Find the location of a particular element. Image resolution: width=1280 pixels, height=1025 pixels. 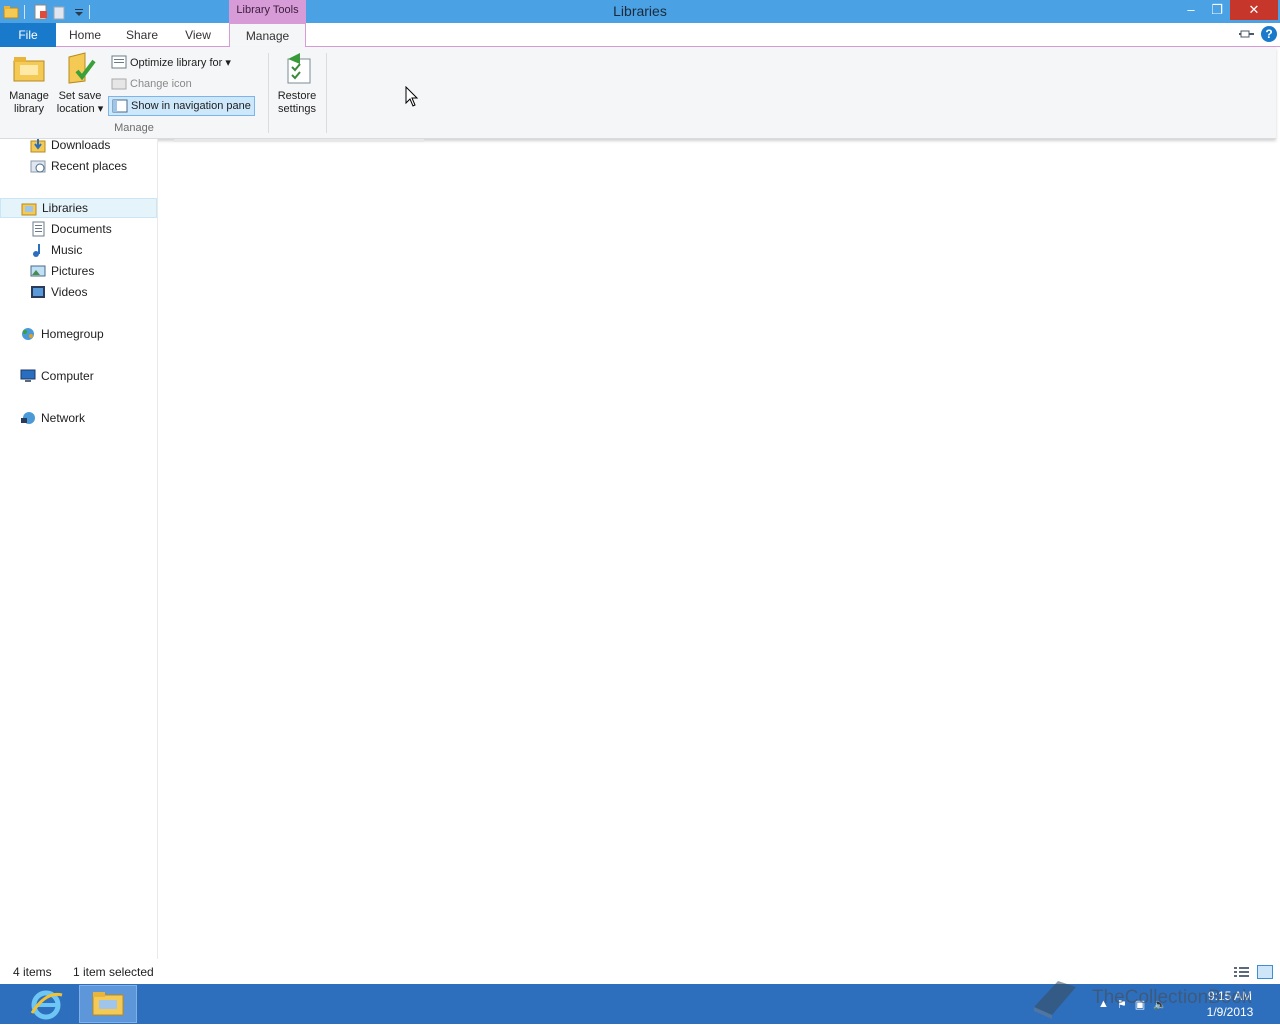

help-icon: ? is located at coordinates (1269, 34).